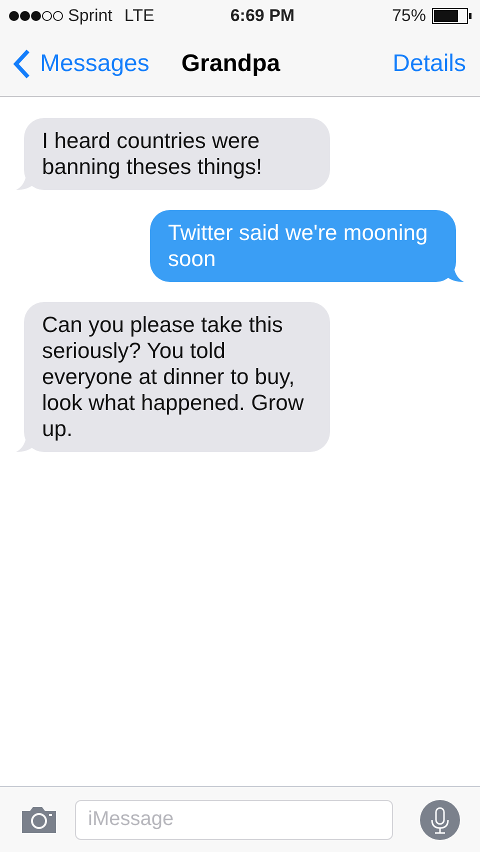 This screenshot has width=480, height=852. I want to click on clock: 6:69 PM, so click(262, 16).